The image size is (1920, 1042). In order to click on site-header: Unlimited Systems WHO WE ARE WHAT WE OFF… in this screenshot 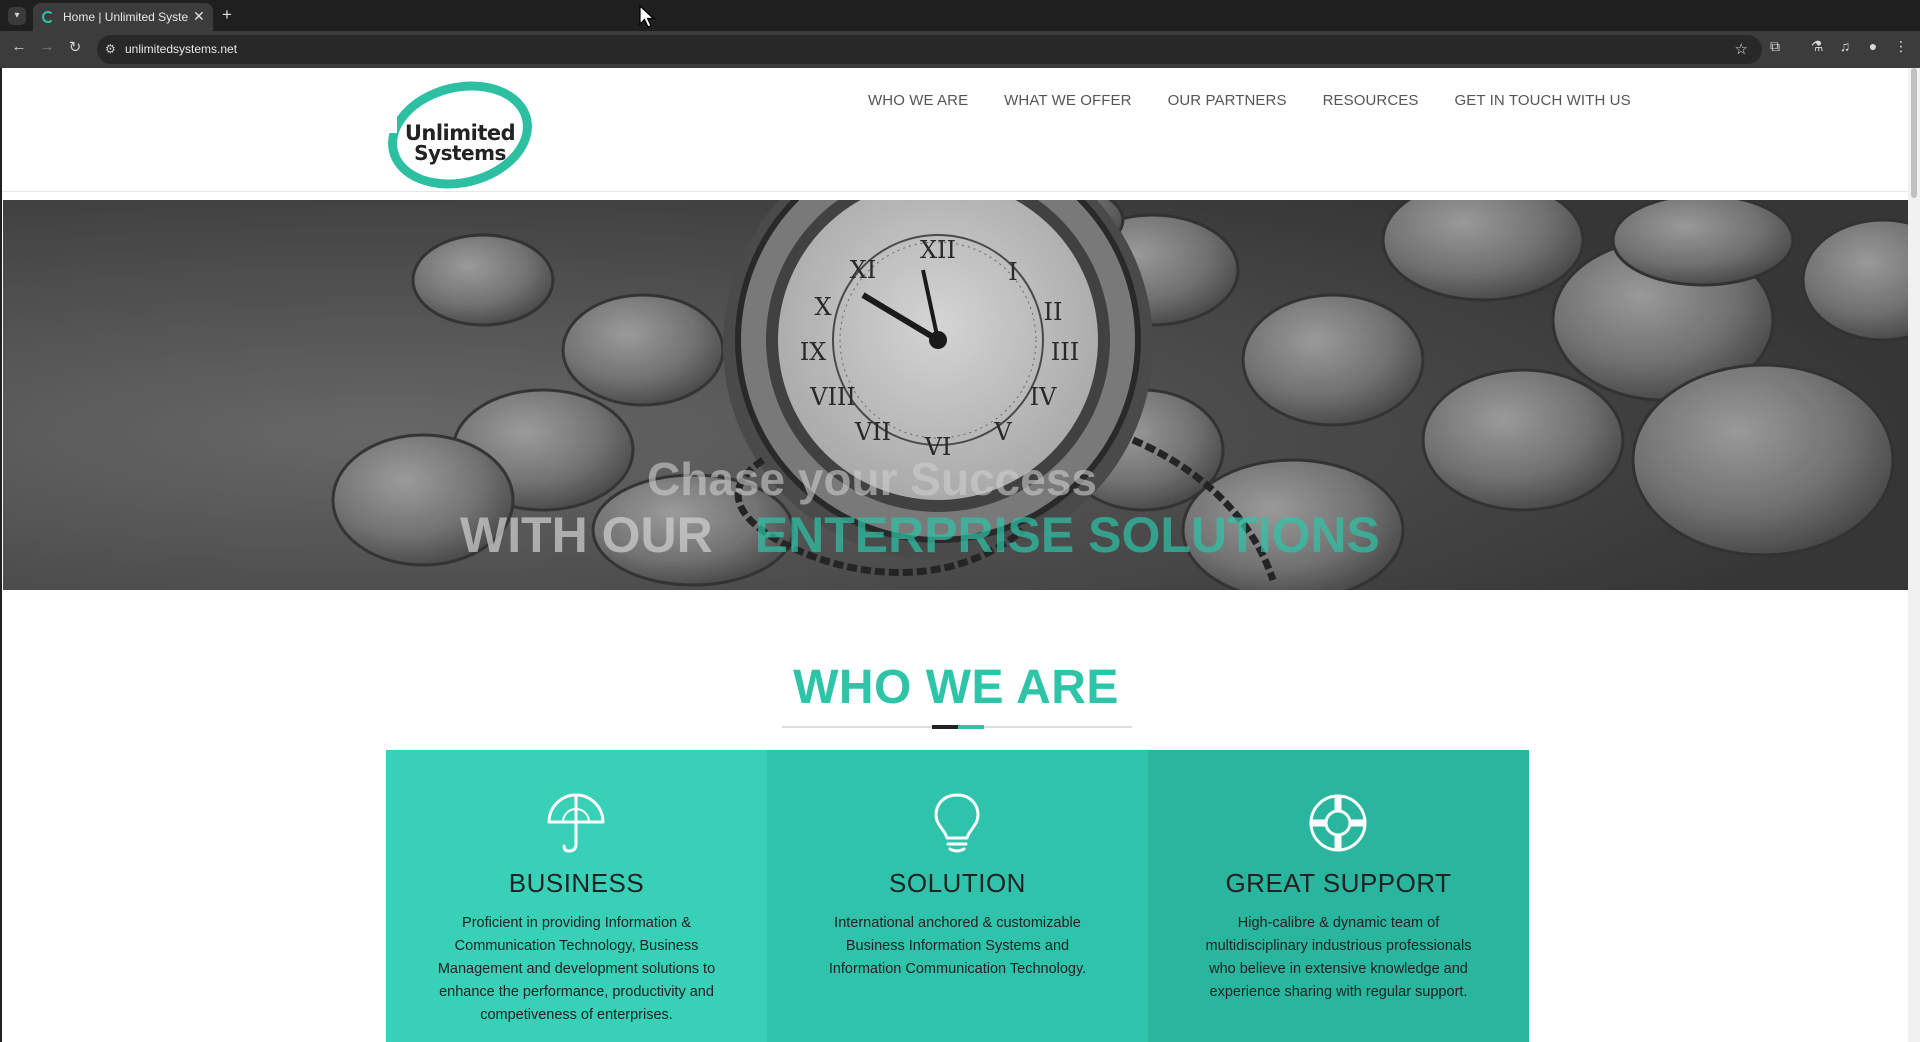, I will do `click(955, 136)`.